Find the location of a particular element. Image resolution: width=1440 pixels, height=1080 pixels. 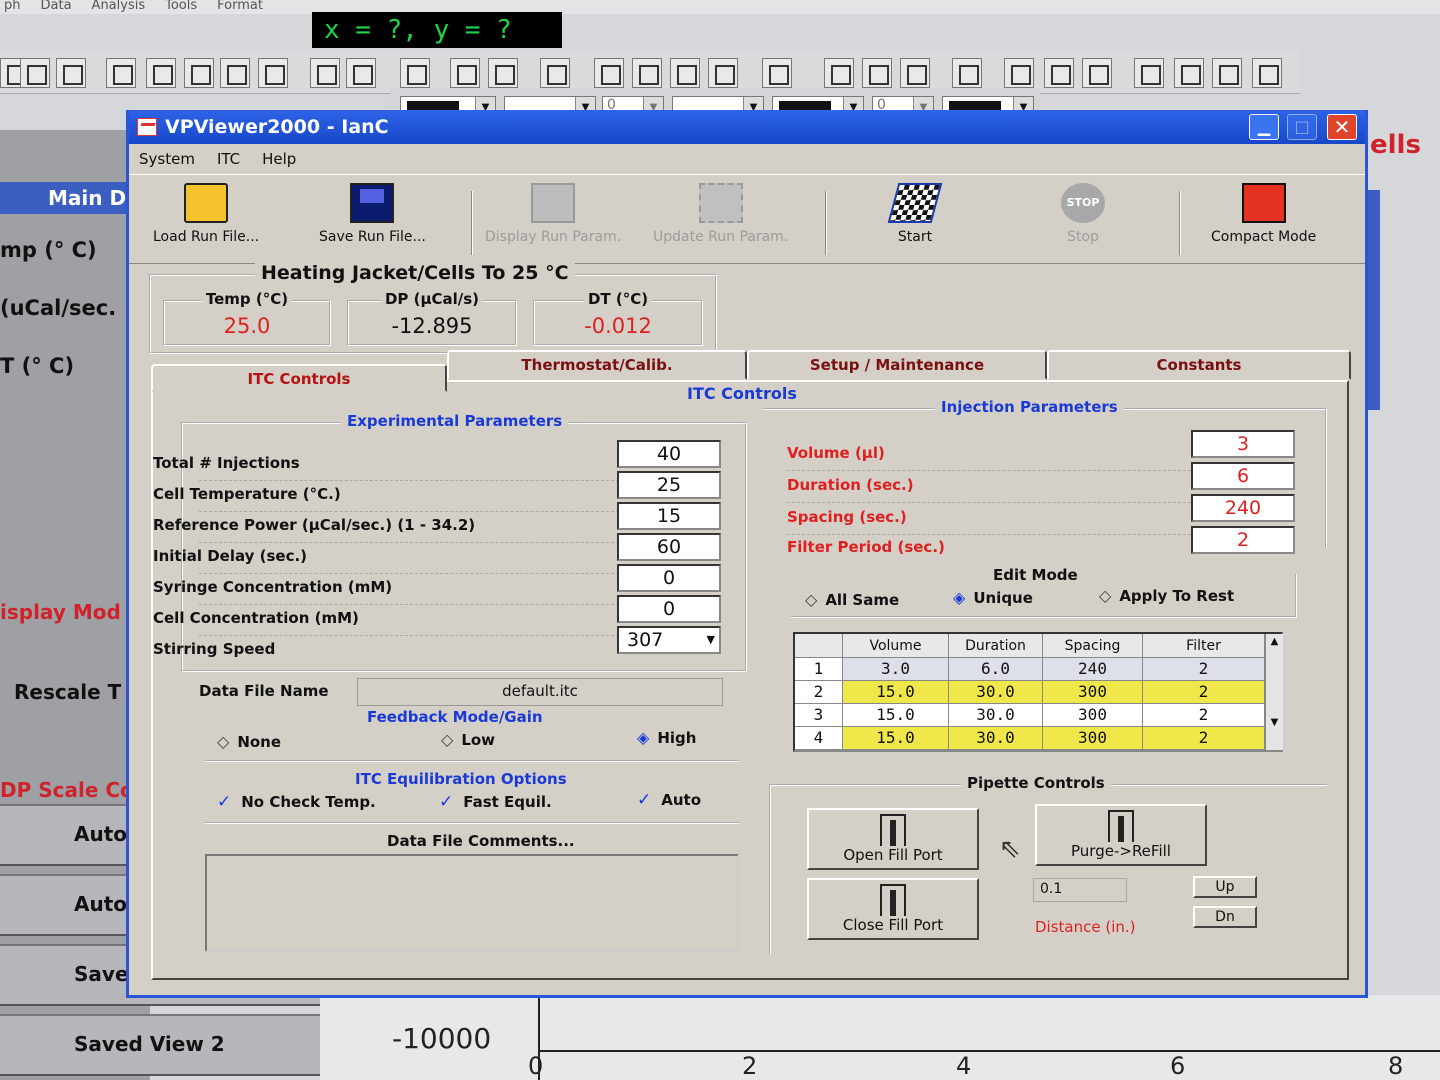

toolbar-table-icon is located at coordinates (647, 73).